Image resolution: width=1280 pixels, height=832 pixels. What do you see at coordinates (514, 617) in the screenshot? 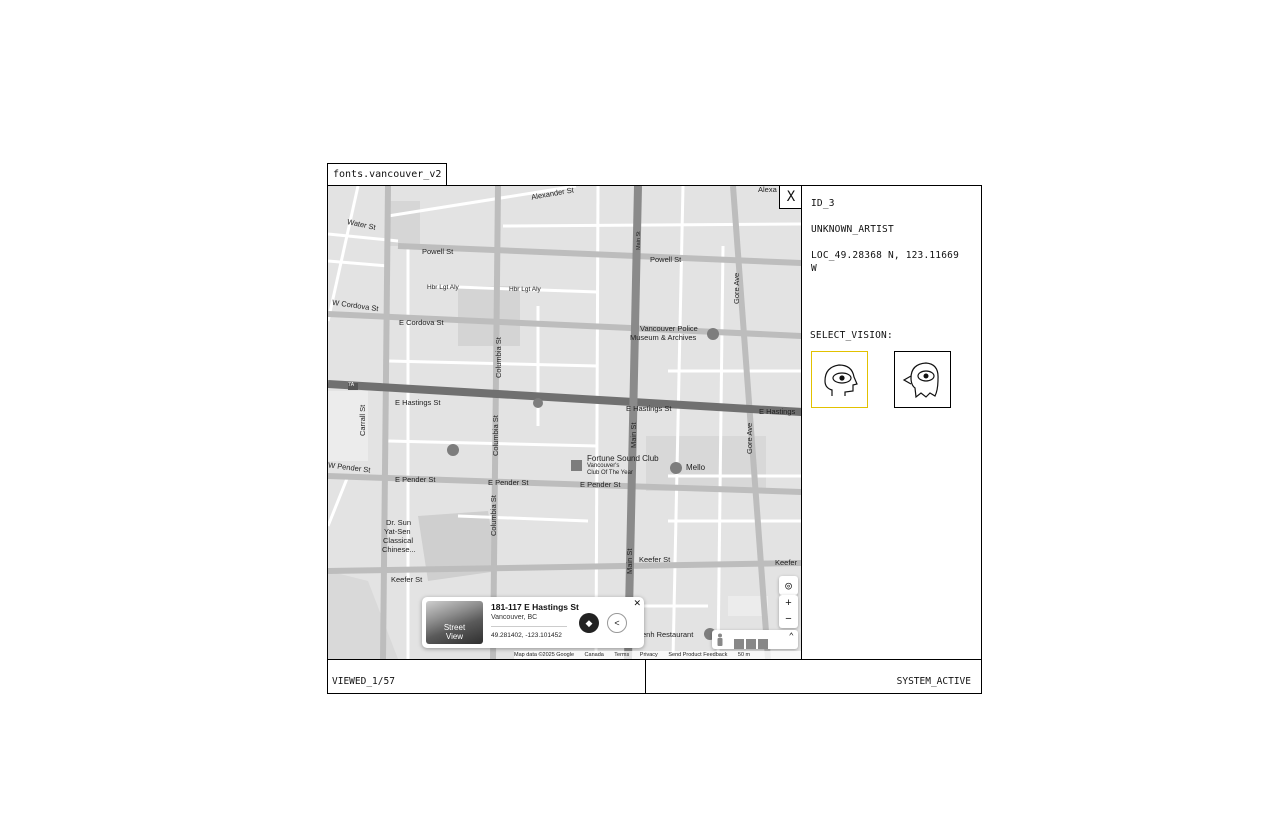
I see `popup-city: Vancouver, BC` at bounding box center [514, 617].